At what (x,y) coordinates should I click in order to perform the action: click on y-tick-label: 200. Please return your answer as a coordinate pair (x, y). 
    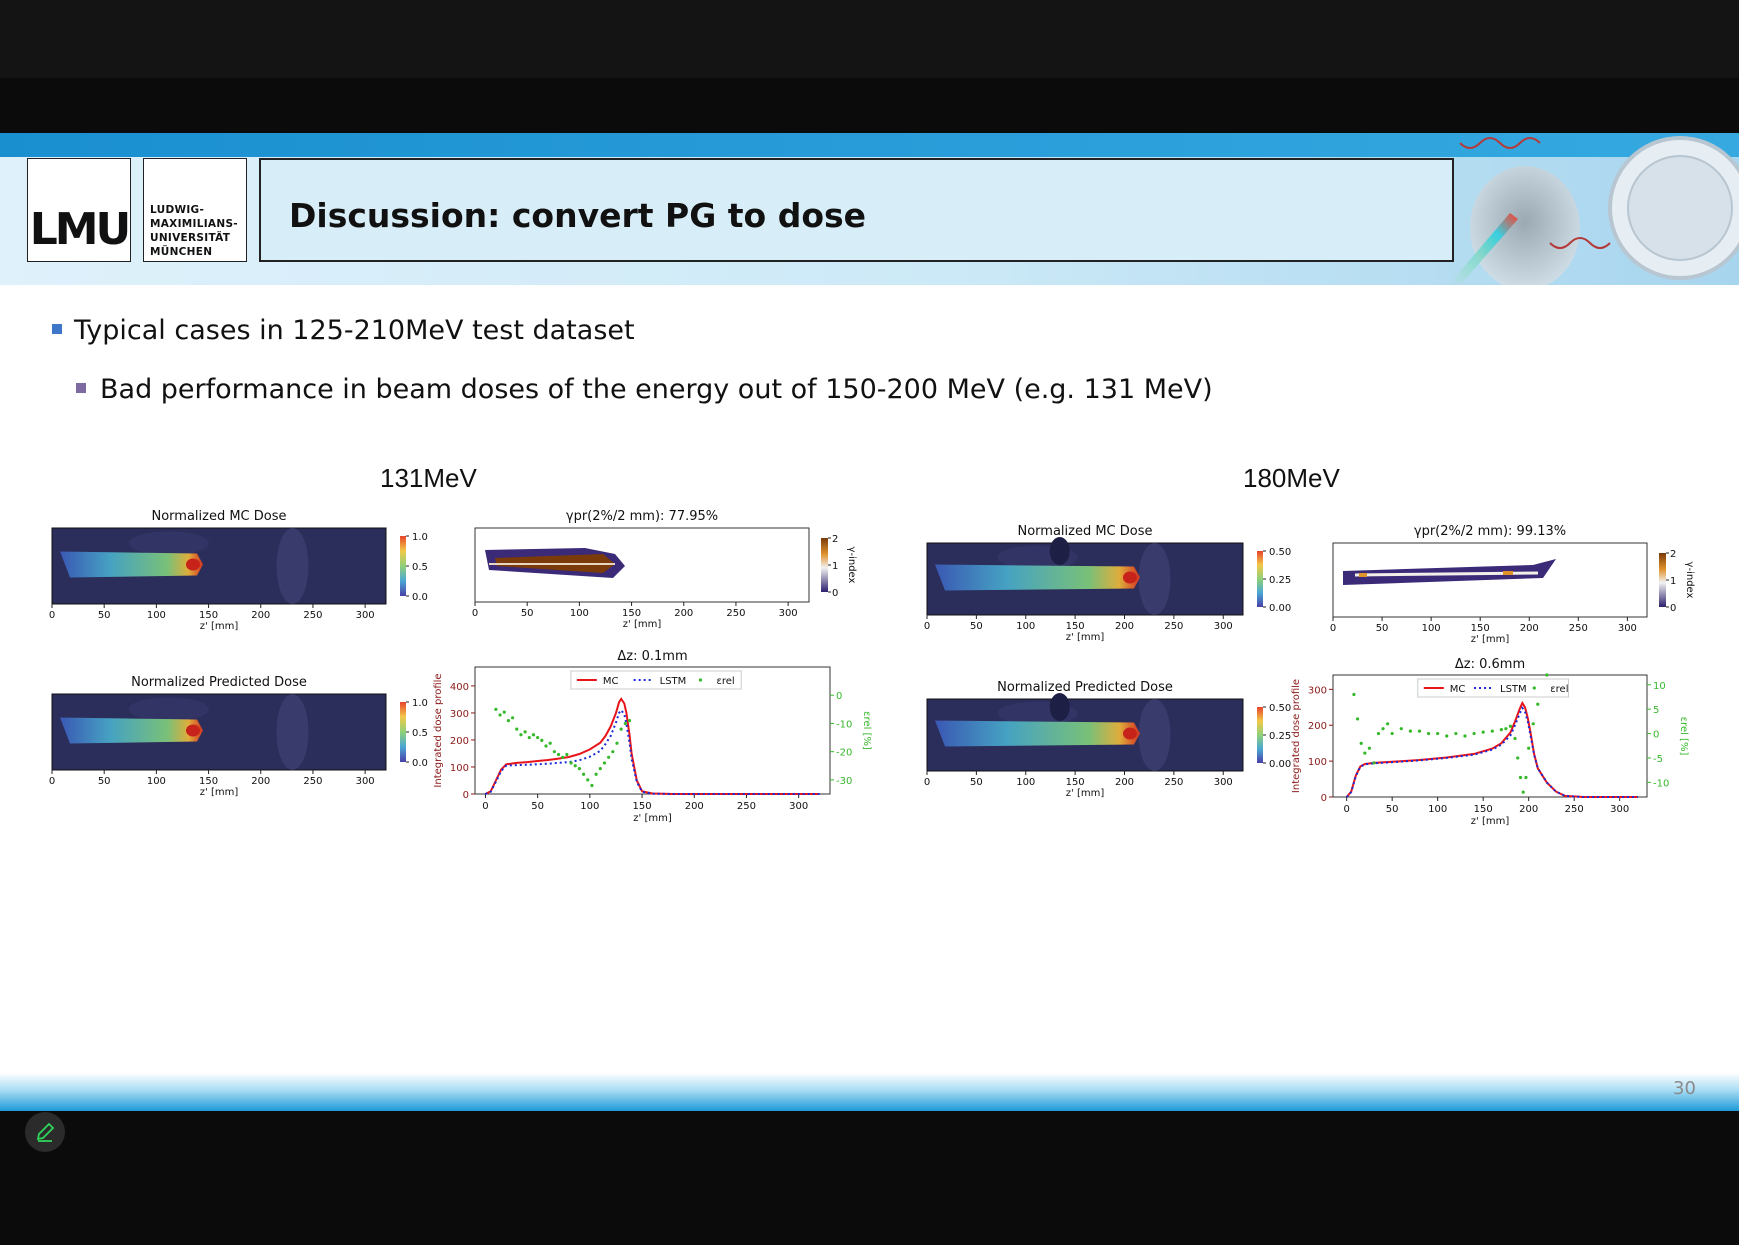
    Looking at the image, I should click on (1317, 726).